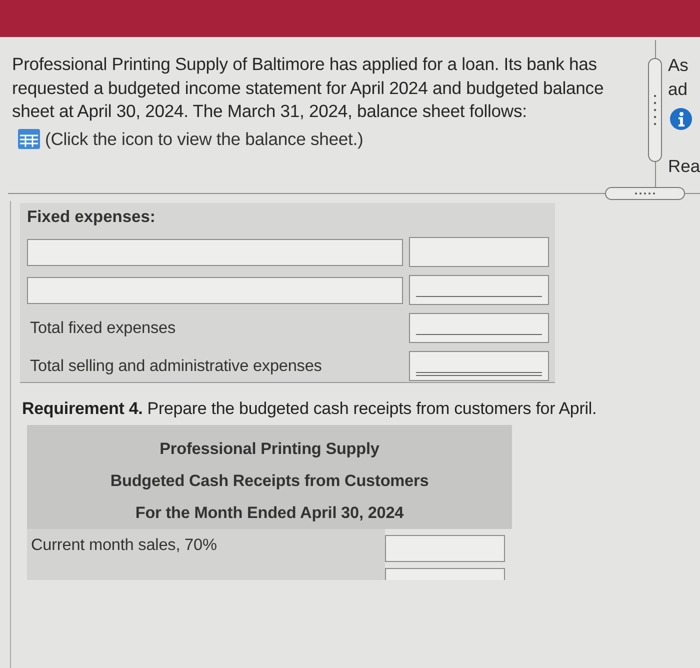  What do you see at coordinates (91, 217) in the screenshot?
I see `section-heading: Fixed expenses:` at bounding box center [91, 217].